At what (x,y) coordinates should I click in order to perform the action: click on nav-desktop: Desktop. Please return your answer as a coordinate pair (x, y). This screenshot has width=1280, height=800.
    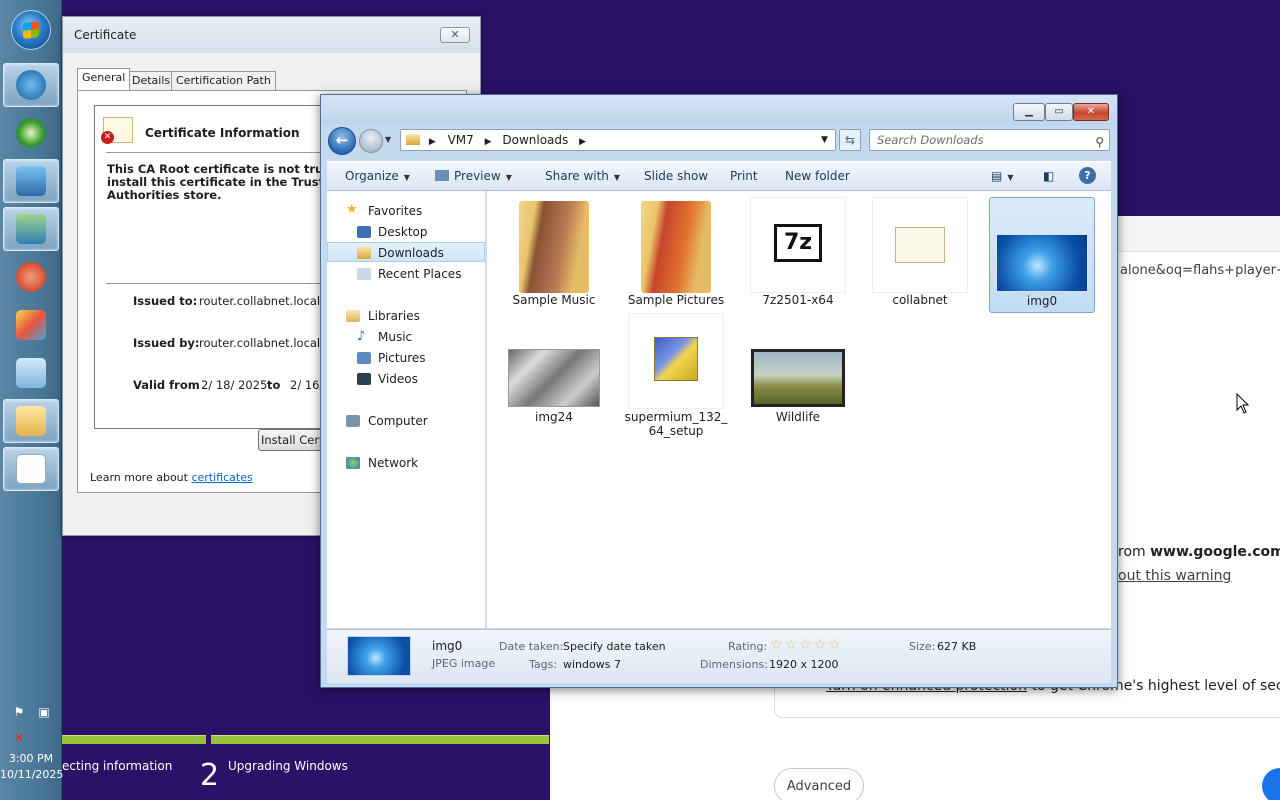
    Looking at the image, I should click on (406, 232).